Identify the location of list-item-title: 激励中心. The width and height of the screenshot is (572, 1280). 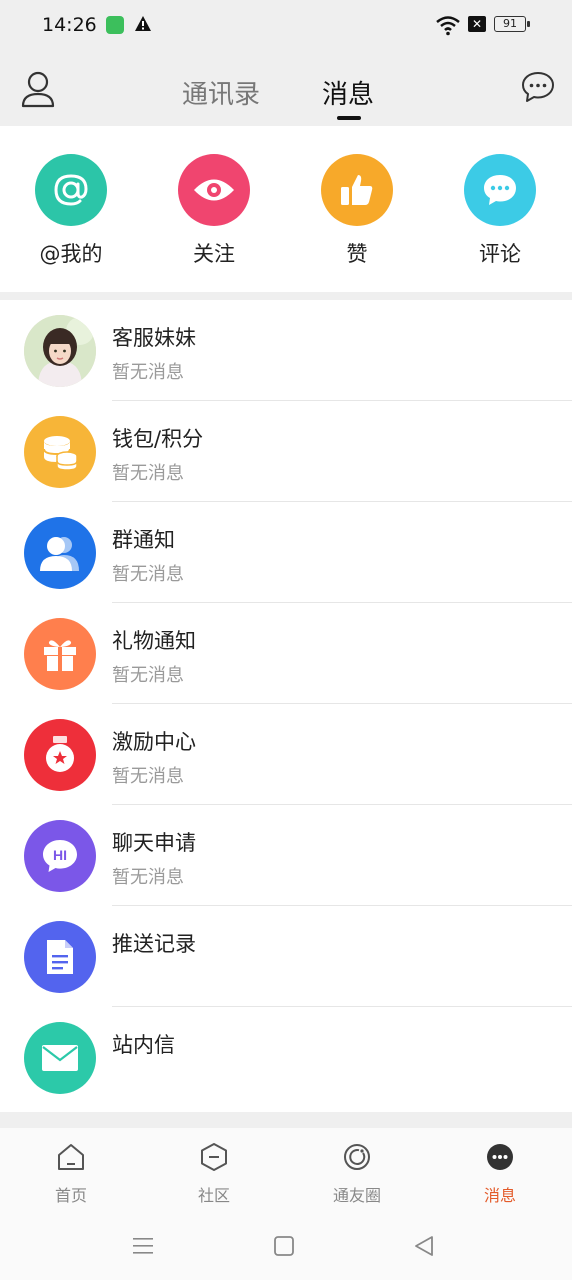
(154, 742).